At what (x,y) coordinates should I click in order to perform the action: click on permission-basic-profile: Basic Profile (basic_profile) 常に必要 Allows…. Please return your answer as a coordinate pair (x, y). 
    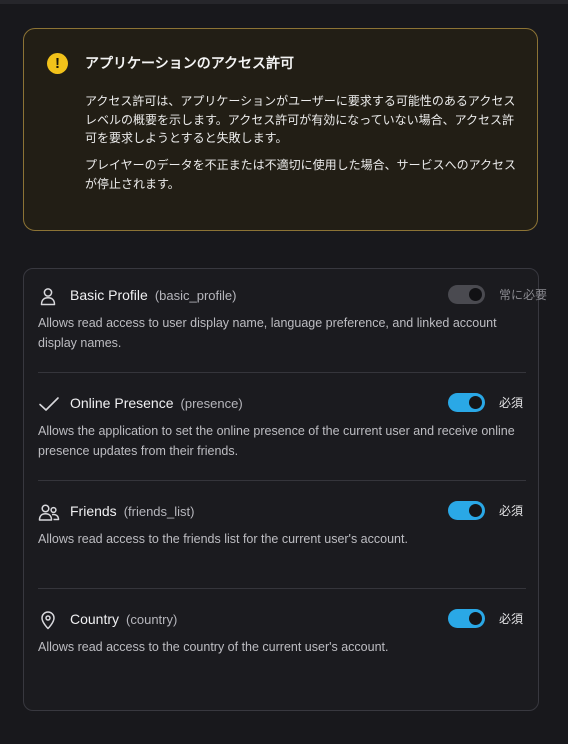
    Looking at the image, I should click on (285, 323).